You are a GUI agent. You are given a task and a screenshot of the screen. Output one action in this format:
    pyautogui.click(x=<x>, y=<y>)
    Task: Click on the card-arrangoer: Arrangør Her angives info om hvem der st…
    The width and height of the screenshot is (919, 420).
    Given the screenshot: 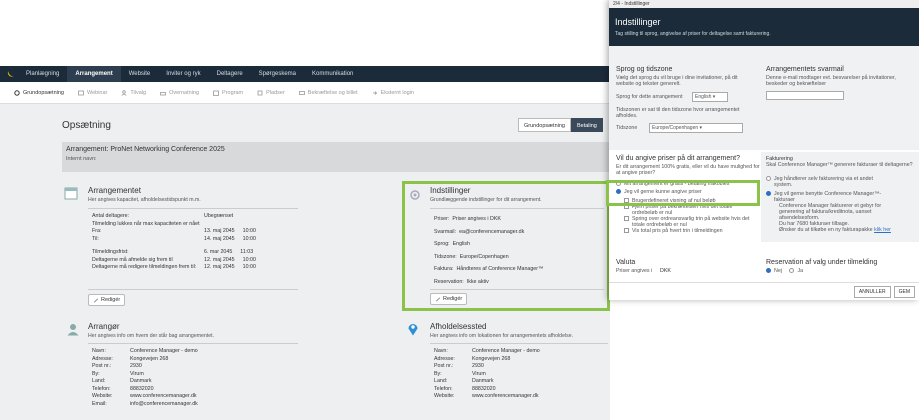 What is the action you would take?
    pyautogui.click(x=193, y=330)
    